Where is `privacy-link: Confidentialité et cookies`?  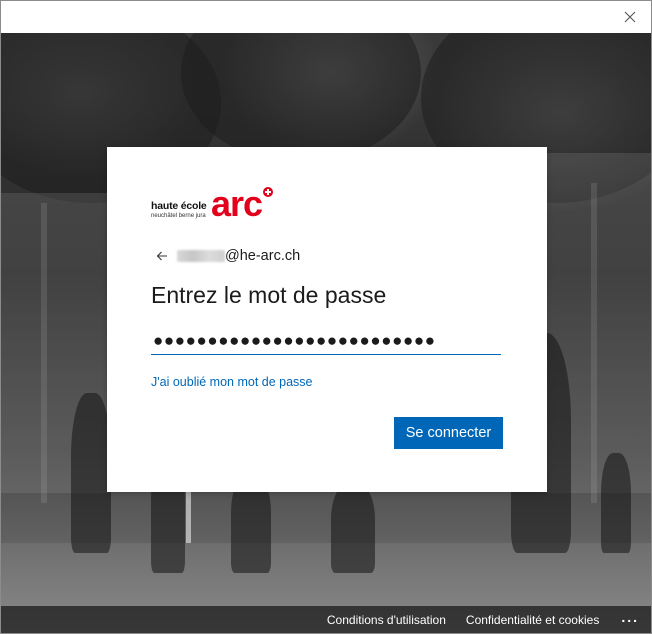 privacy-link: Confidentialité et cookies is located at coordinates (532, 620).